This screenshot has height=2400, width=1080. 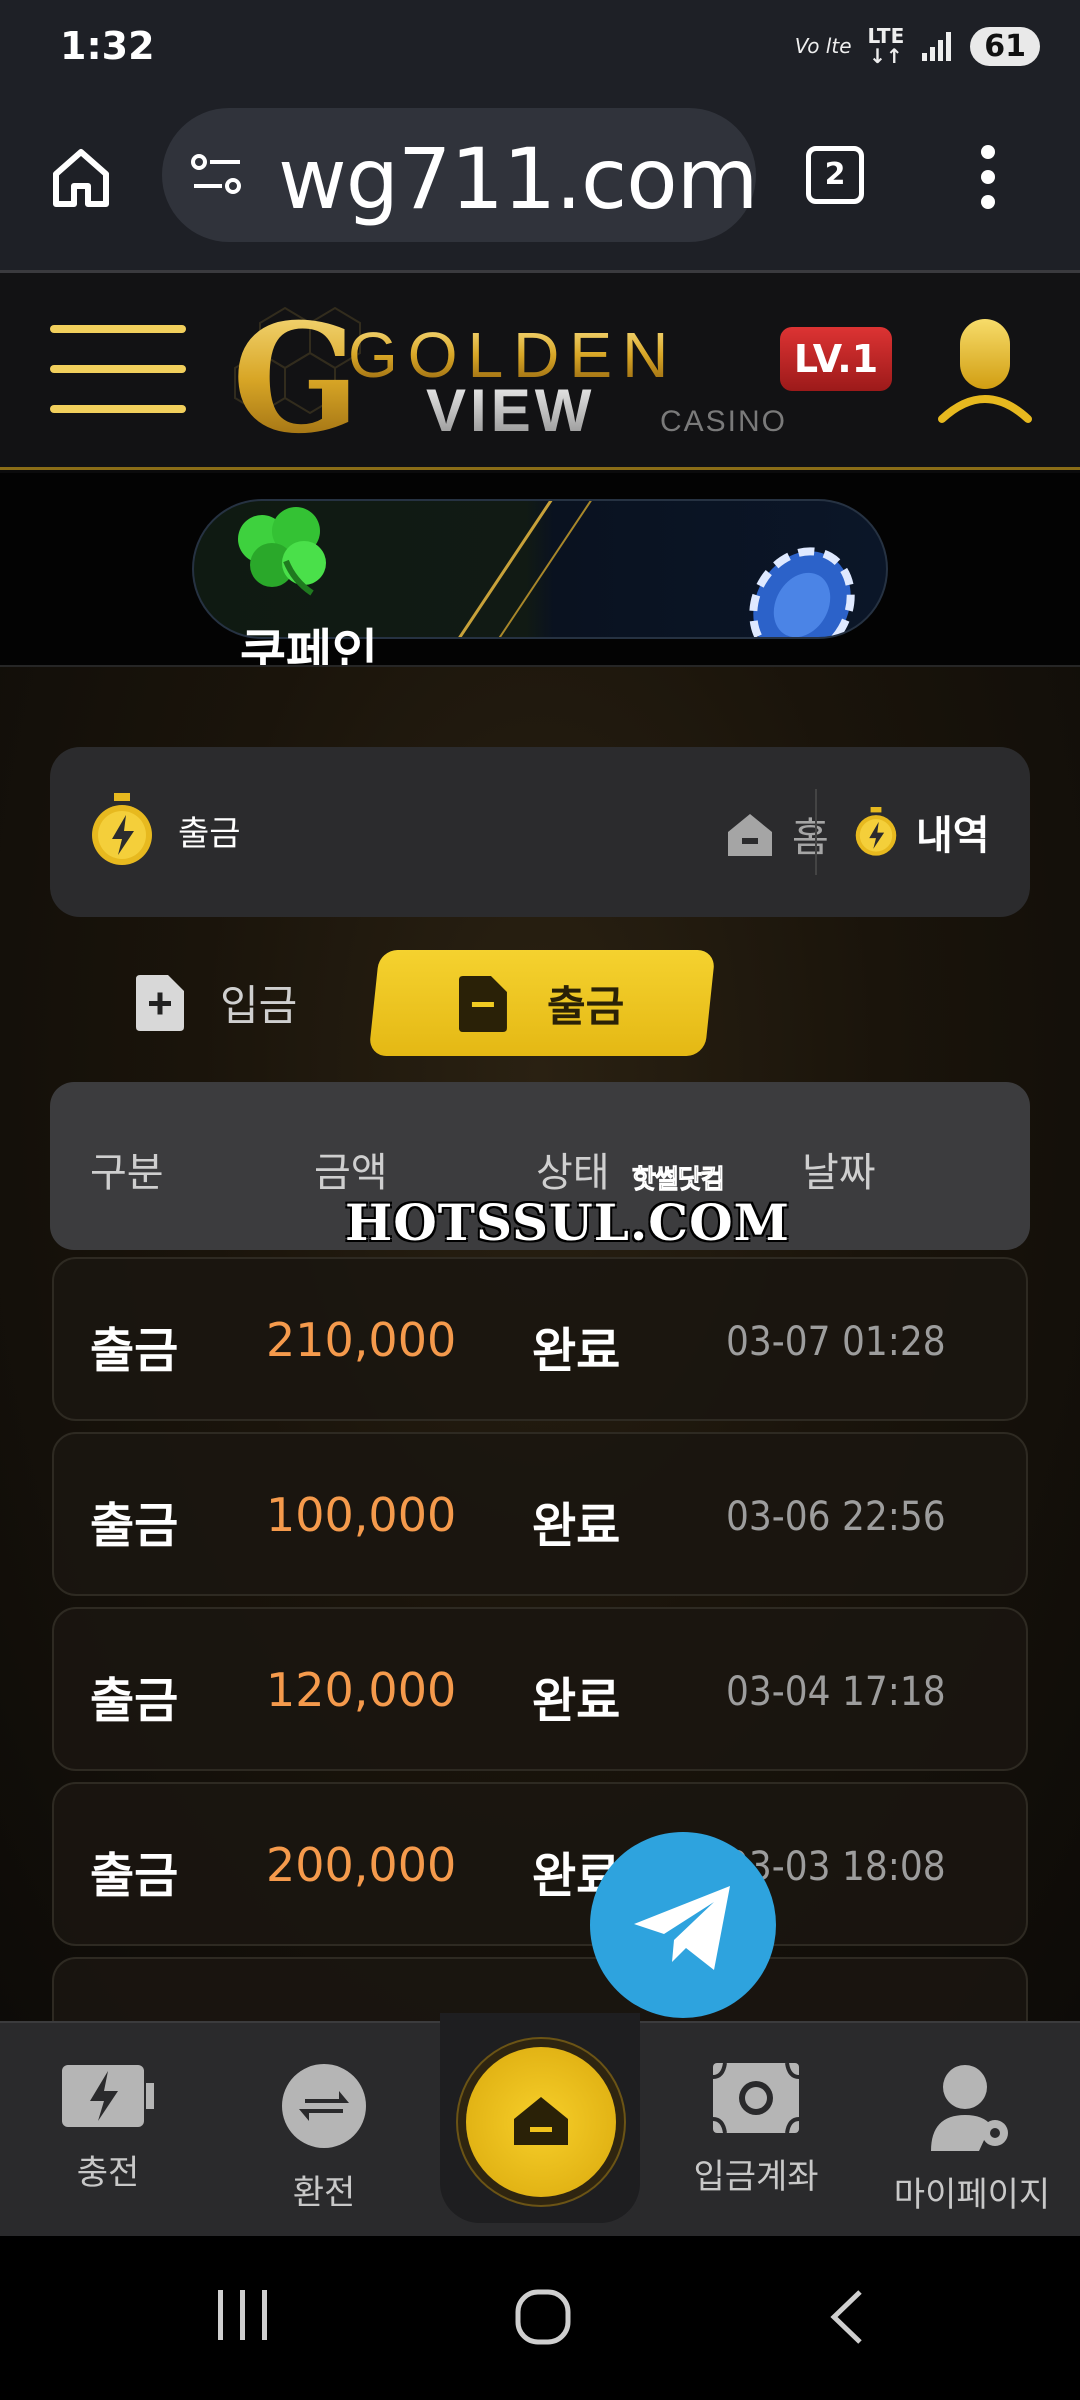 I want to click on divider-slash, so click(x=525, y=569).